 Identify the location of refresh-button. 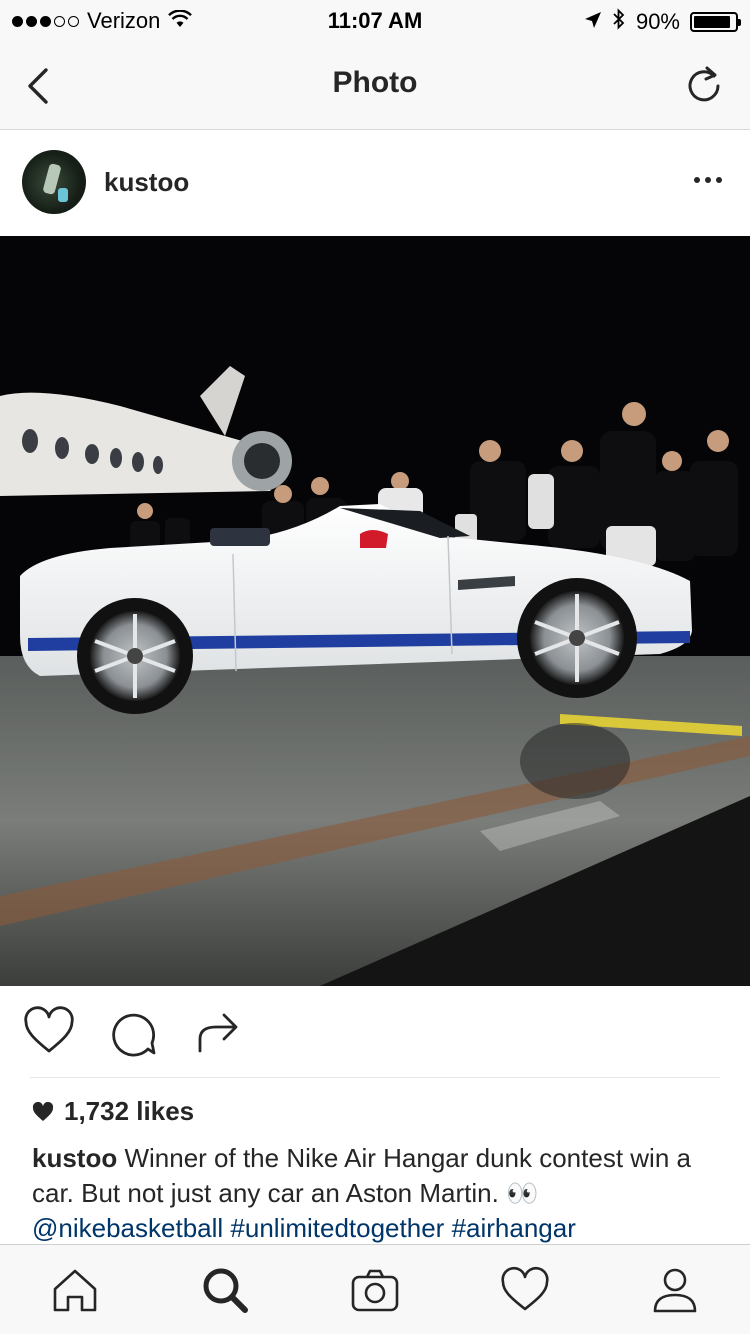
(704, 84).